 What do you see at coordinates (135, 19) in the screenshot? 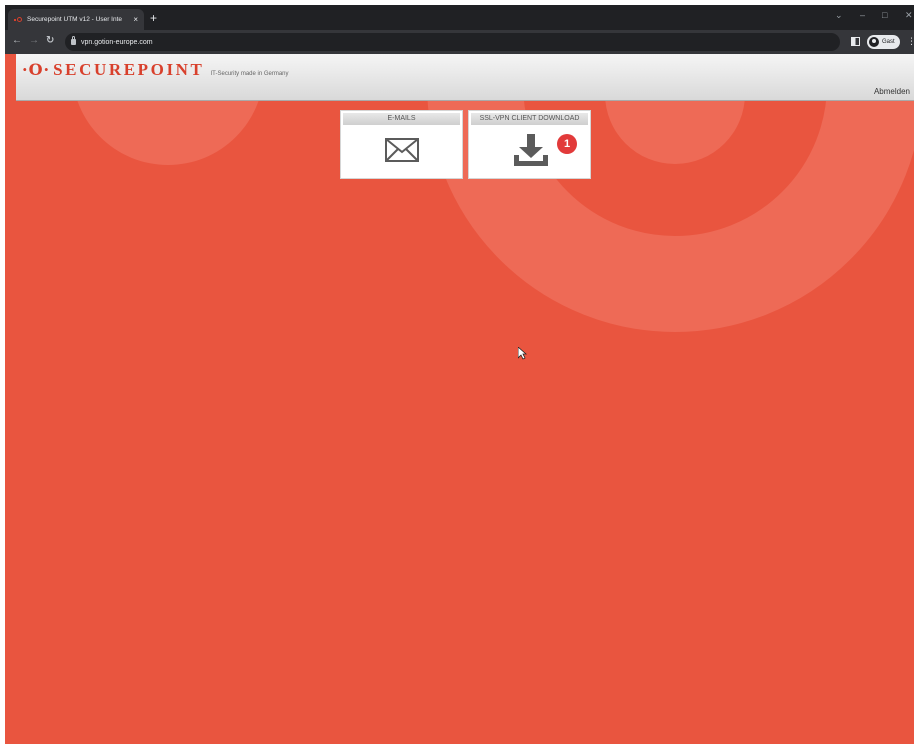
I see `tab-close-icon: ×` at bounding box center [135, 19].